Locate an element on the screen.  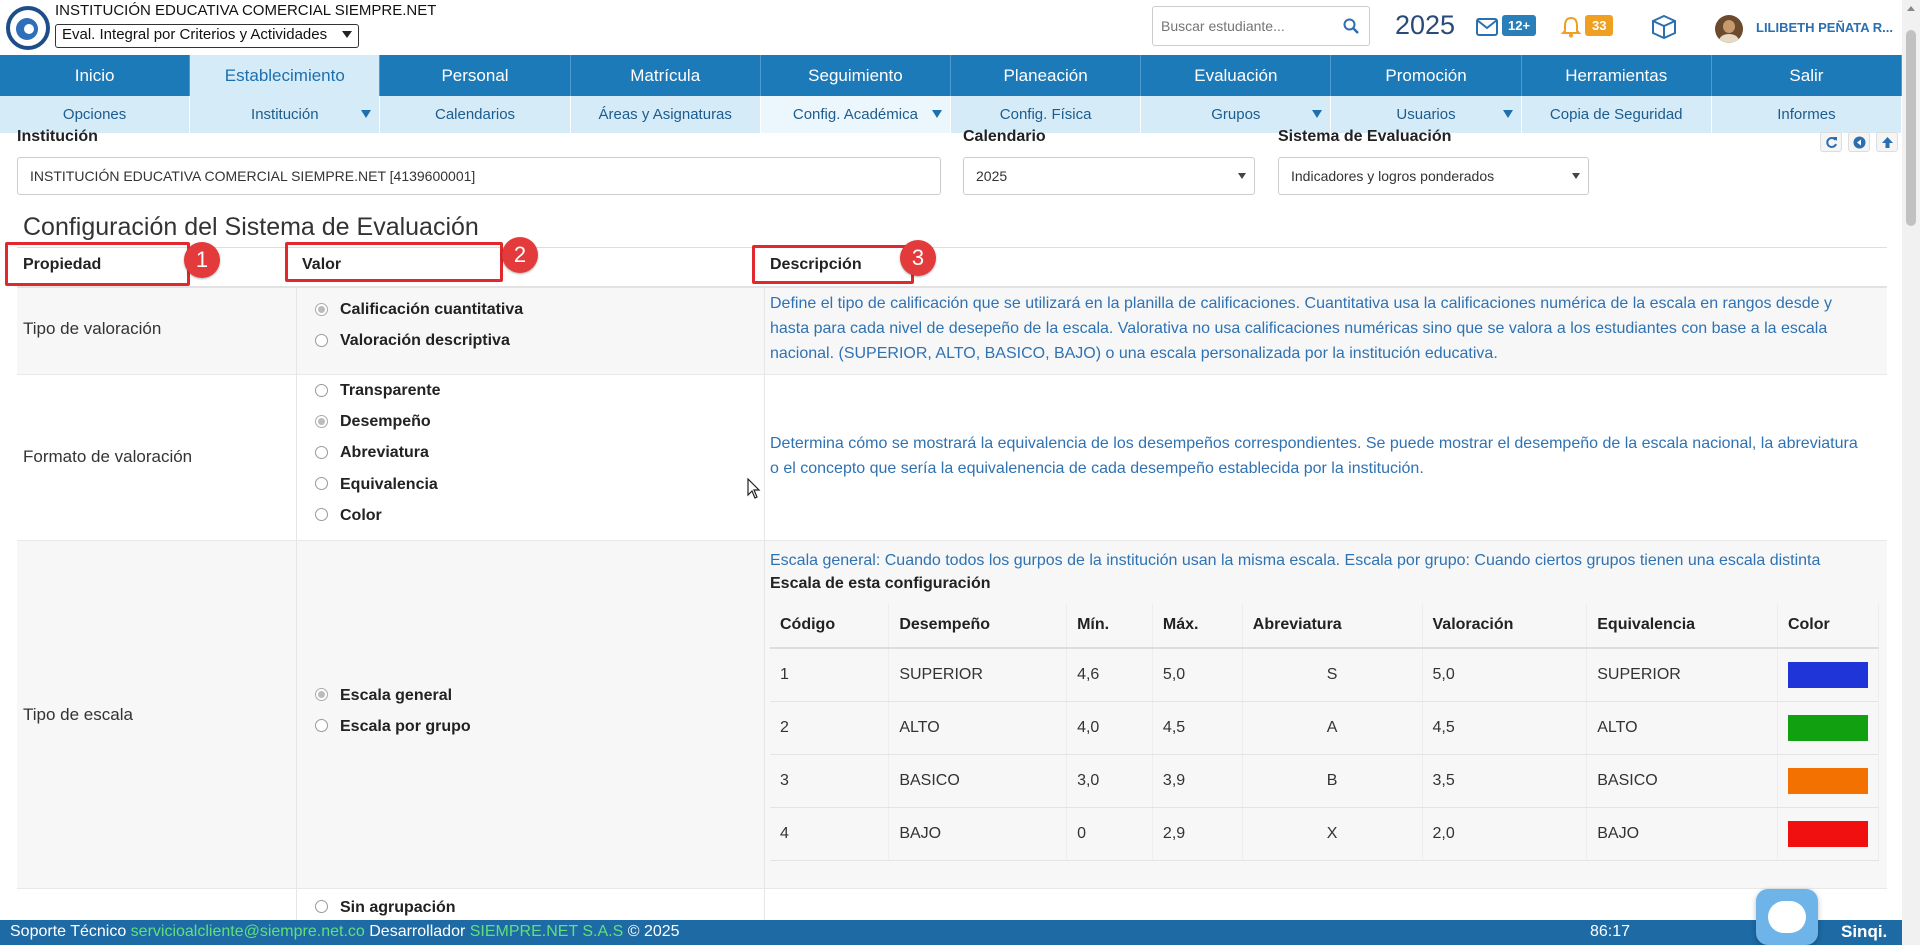
column-header: Equivalencia is located at coordinates (1682, 626).